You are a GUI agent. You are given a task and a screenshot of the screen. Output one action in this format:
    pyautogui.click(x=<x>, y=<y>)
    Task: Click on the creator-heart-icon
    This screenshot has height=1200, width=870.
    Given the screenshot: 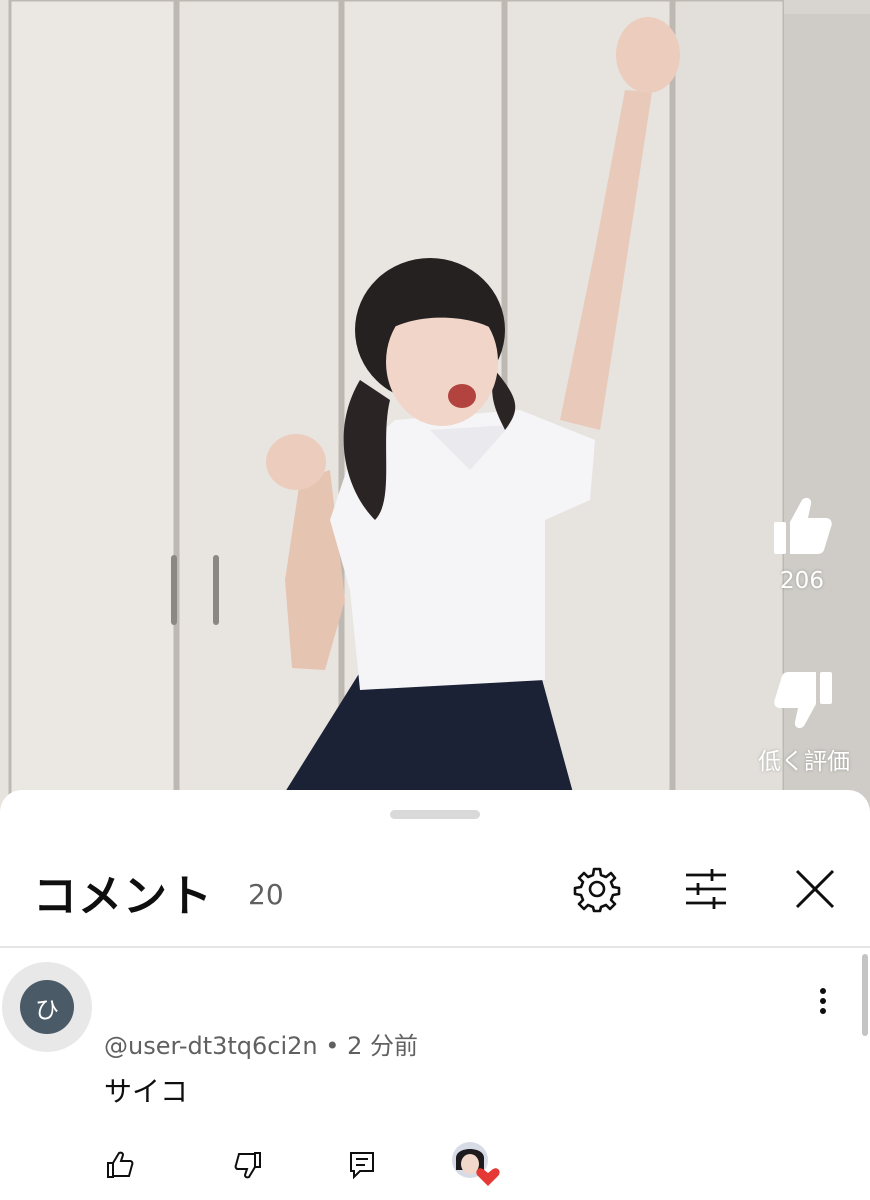 What is the action you would take?
    pyautogui.click(x=476, y=1164)
    